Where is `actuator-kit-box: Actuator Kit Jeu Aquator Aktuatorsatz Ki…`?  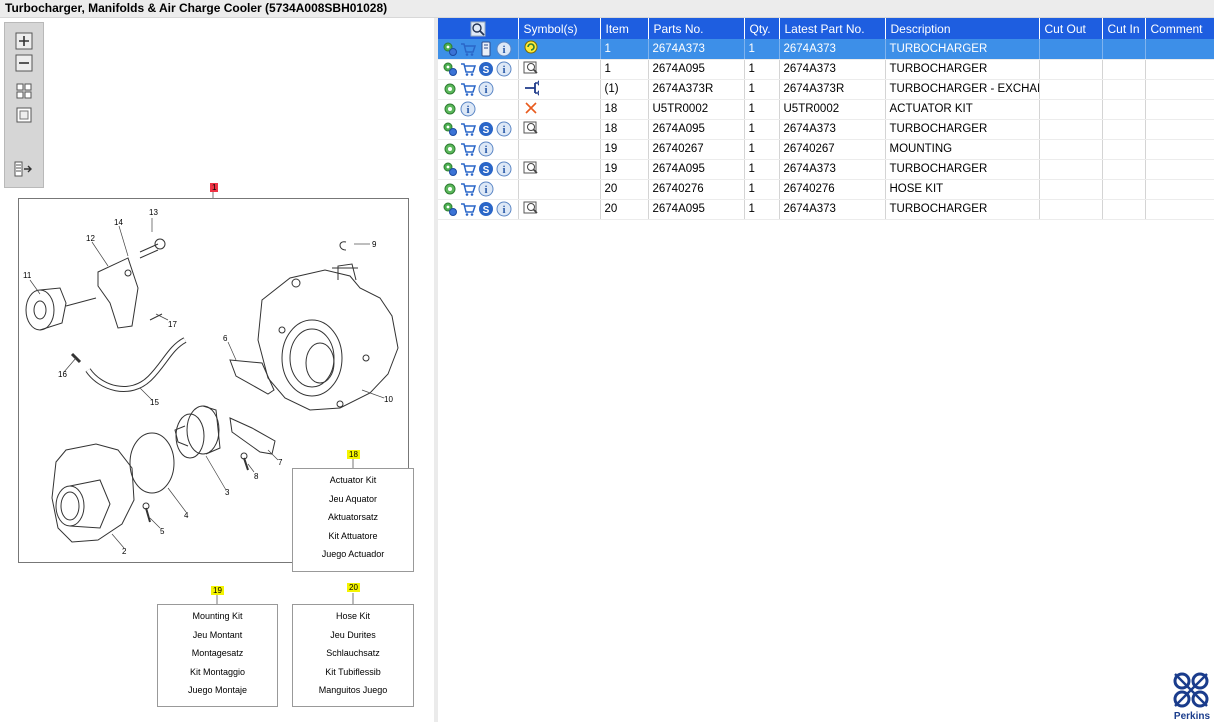 actuator-kit-box: Actuator Kit Jeu Aquator Aktuatorsatz Ki… is located at coordinates (353, 520).